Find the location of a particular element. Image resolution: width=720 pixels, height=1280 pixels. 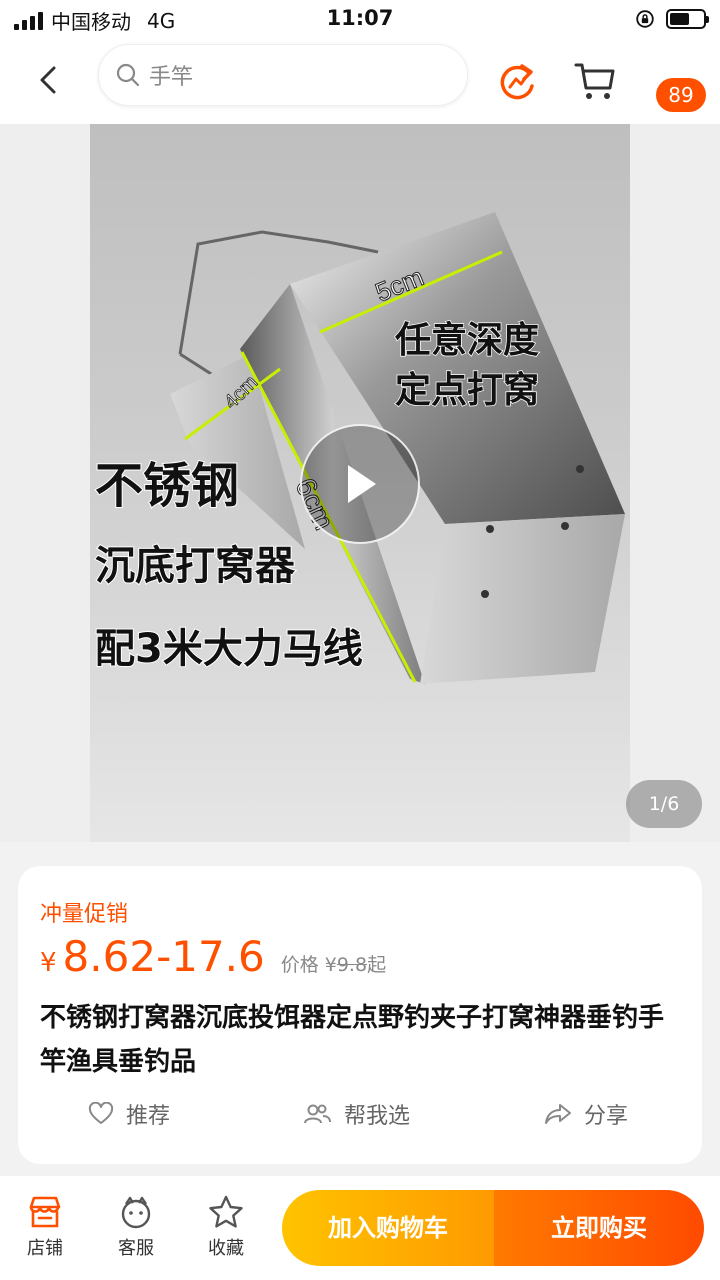

help-choose-label: 帮我选 is located at coordinates (377, 1116).